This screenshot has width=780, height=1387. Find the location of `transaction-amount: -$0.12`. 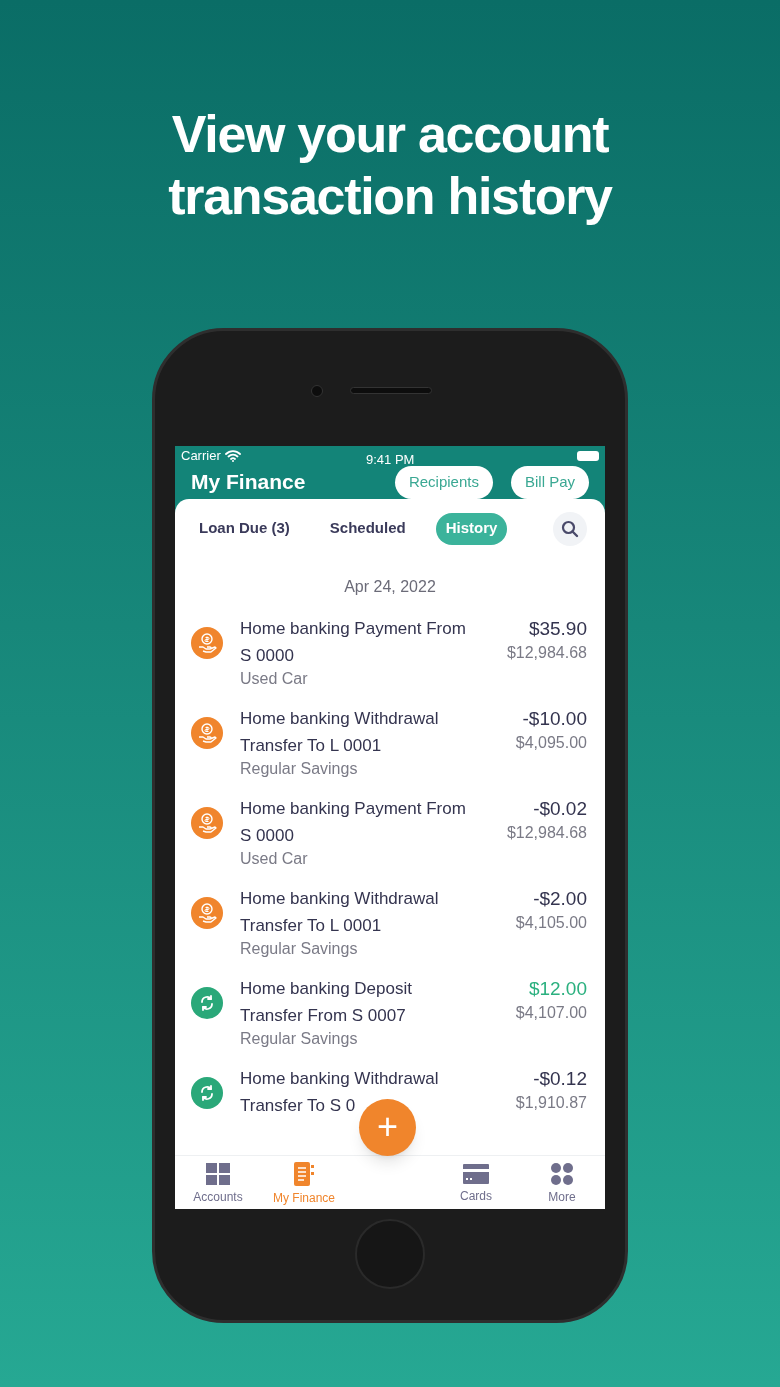

transaction-amount: -$0.12 is located at coordinates (560, 1078).